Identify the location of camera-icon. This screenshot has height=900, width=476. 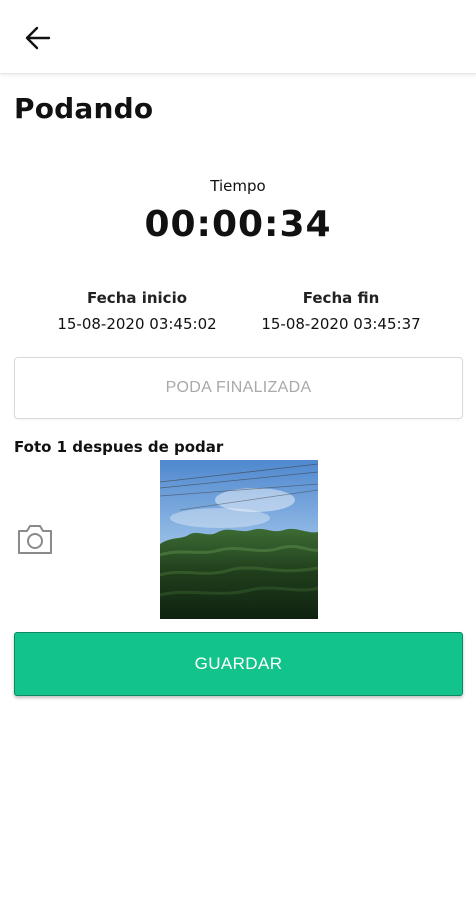
(35, 539).